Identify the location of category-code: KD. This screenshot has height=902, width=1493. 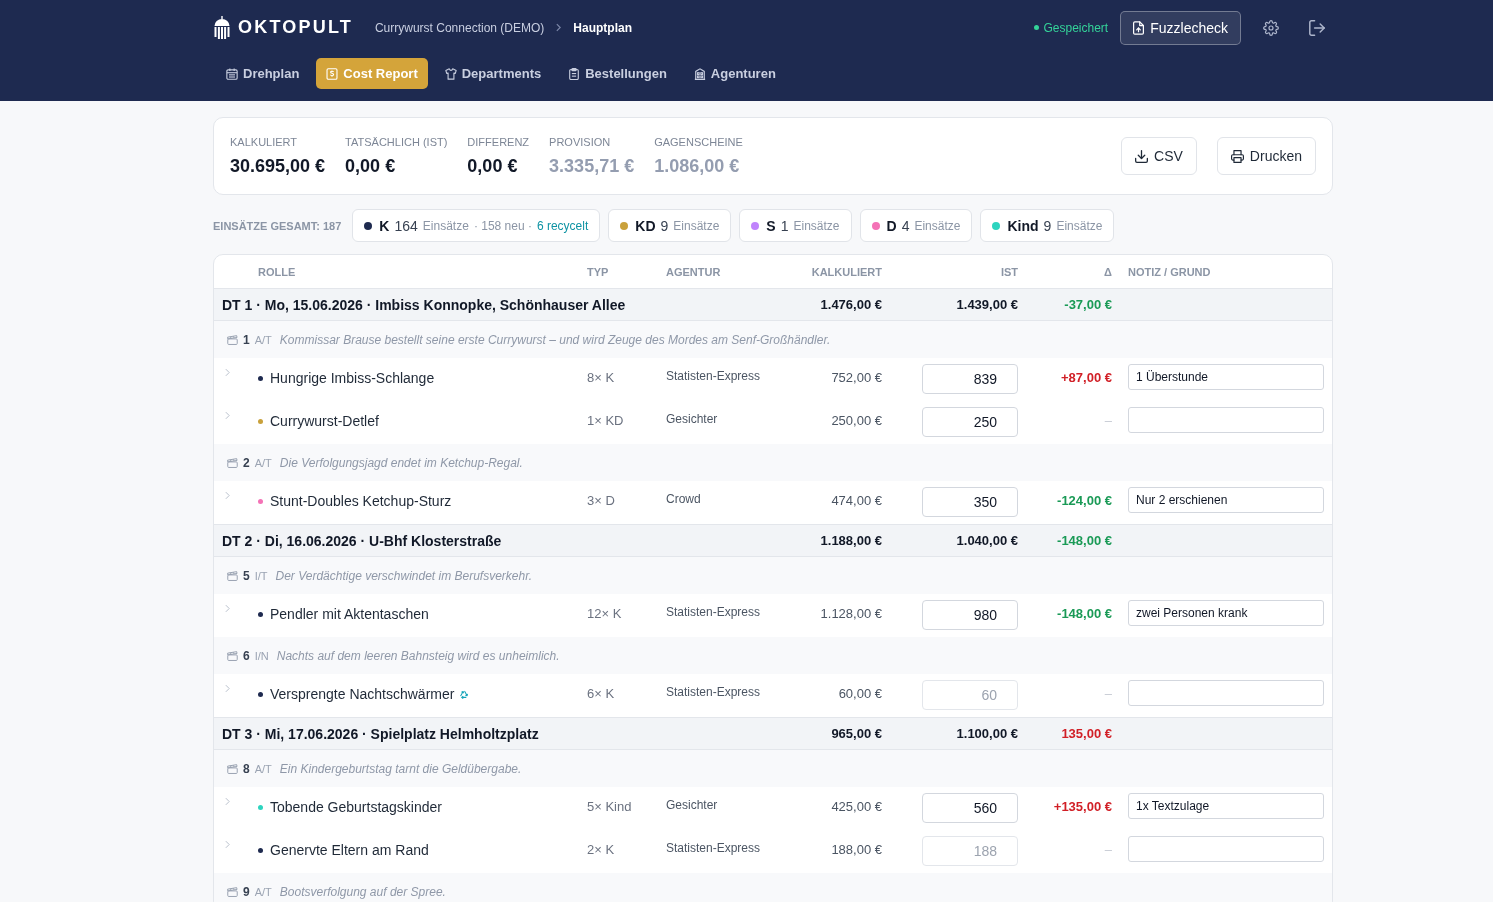
(645, 225).